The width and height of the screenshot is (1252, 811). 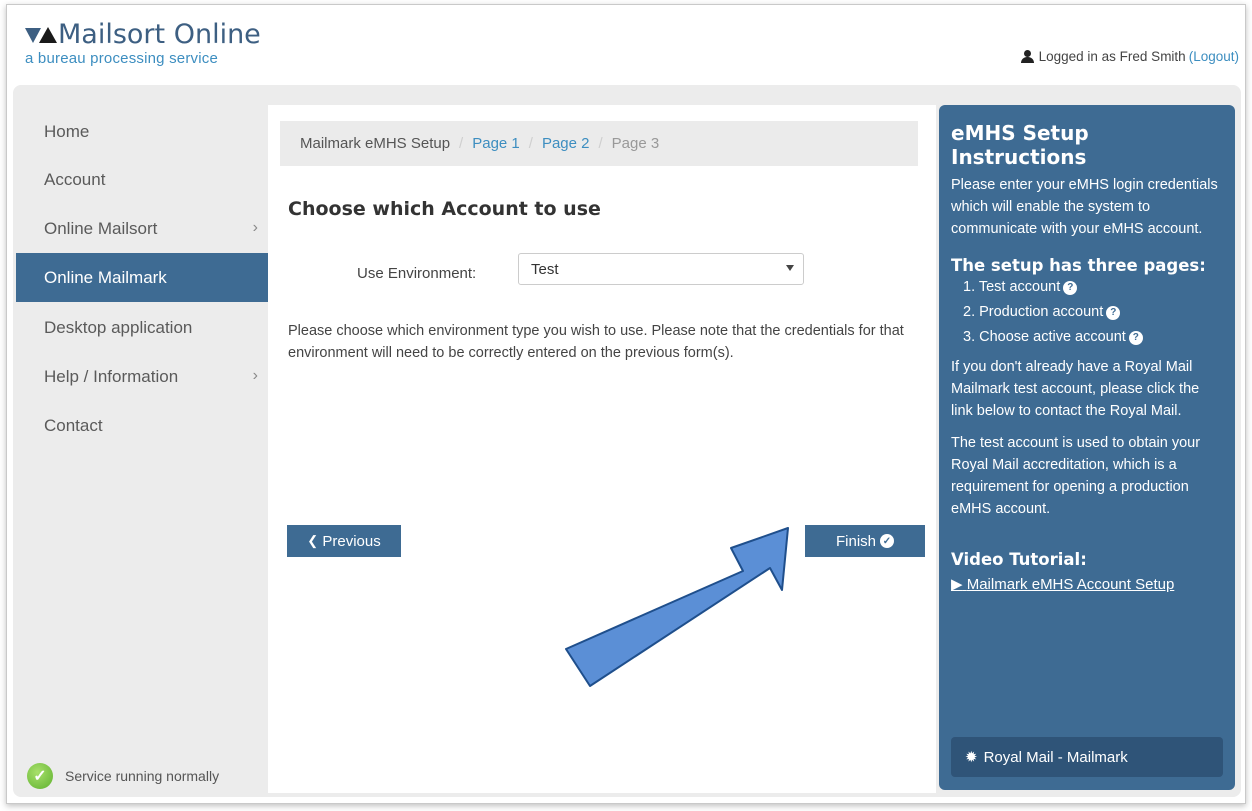 What do you see at coordinates (375, 143) in the screenshot?
I see `breadcrumb-root: Mailmark eMHS Setup` at bounding box center [375, 143].